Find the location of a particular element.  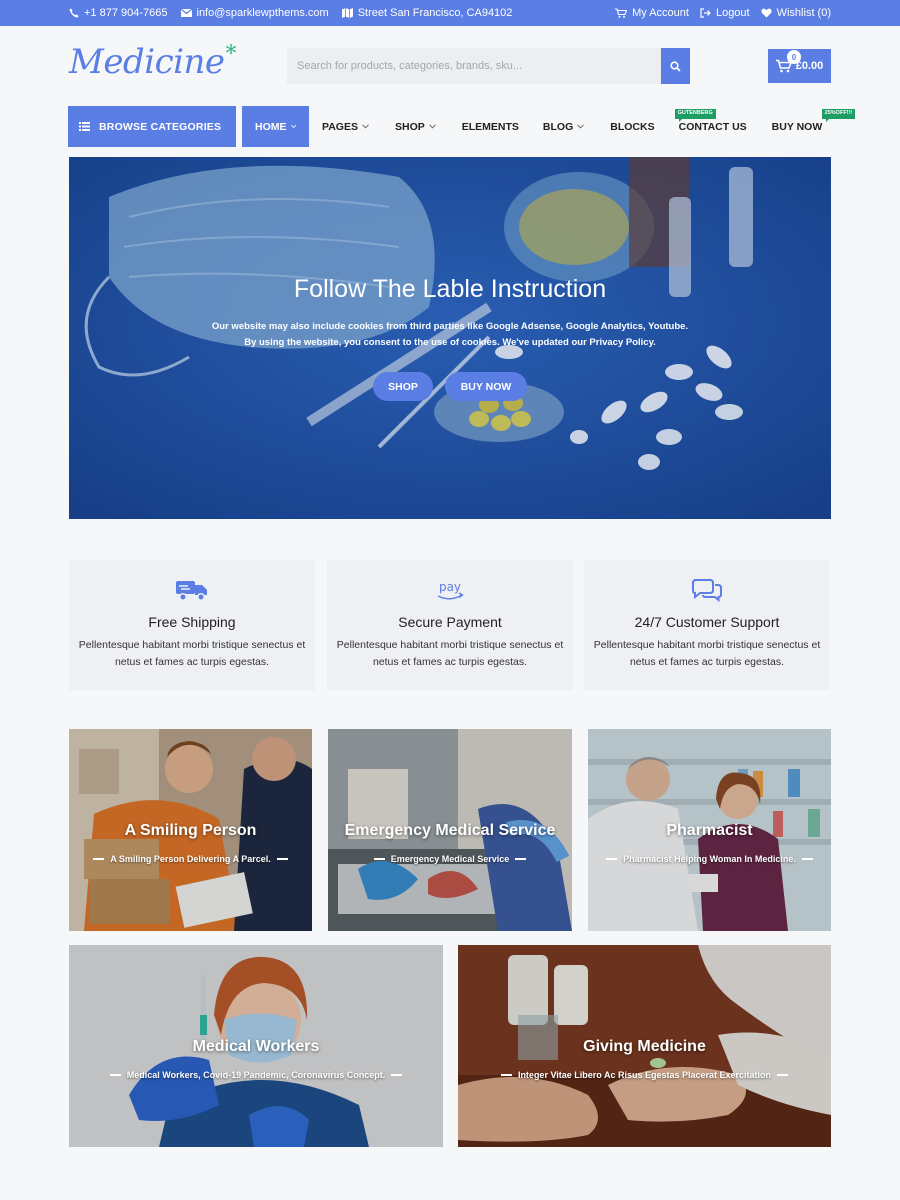

cart-button: 0 £0.00 is located at coordinates (799, 66).